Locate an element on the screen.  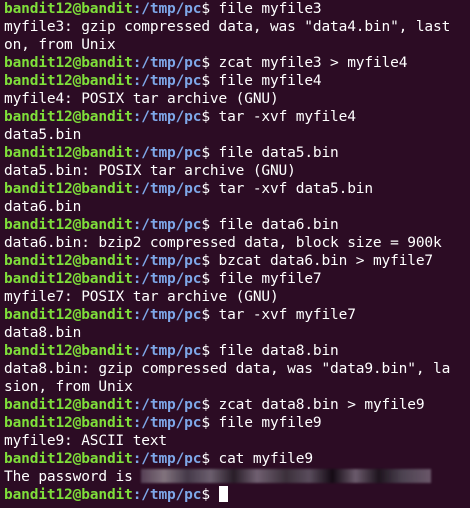
command-text: tar -xvf data5.bin is located at coordinates (296, 189).